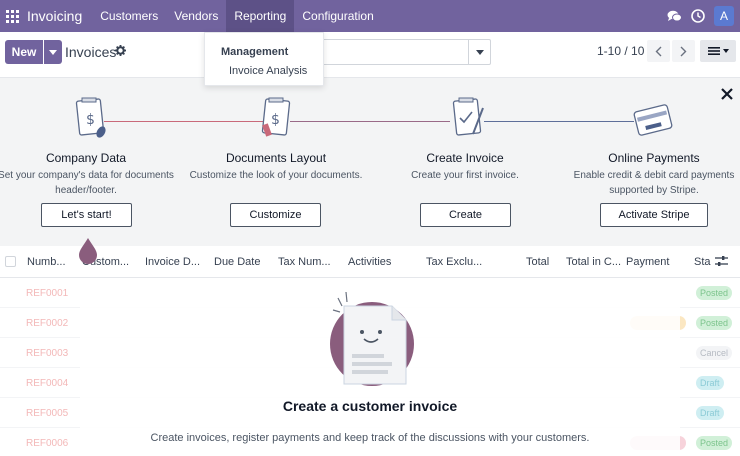  What do you see at coordinates (702, 262) in the screenshot?
I see `column-status: Sta` at bounding box center [702, 262].